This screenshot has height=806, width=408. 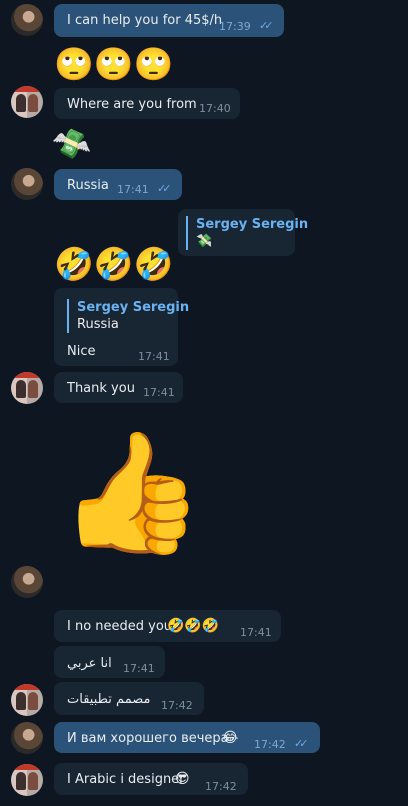 What do you see at coordinates (235, 26) in the screenshot?
I see `message-time: 17:39` at bounding box center [235, 26].